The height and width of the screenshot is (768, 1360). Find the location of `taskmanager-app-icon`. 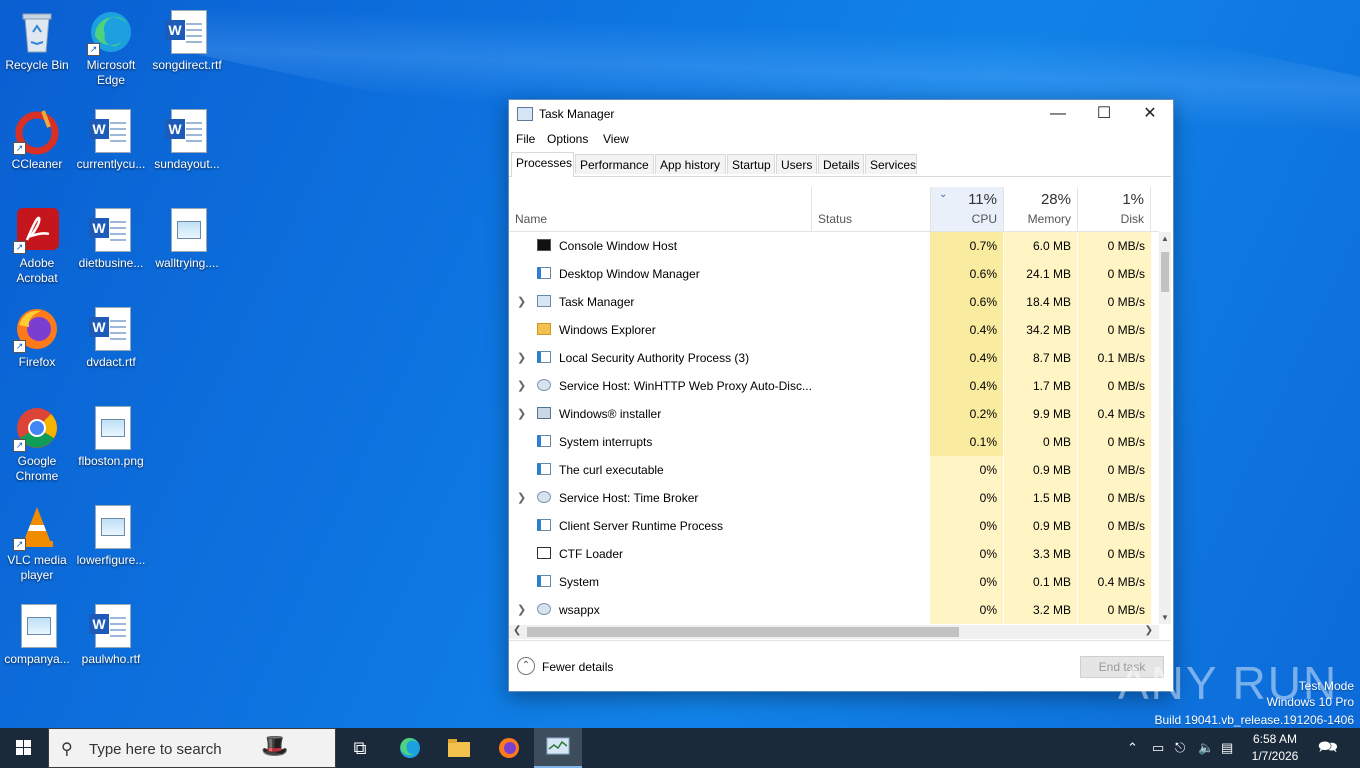

taskmanager-app-icon is located at coordinates (525, 114).